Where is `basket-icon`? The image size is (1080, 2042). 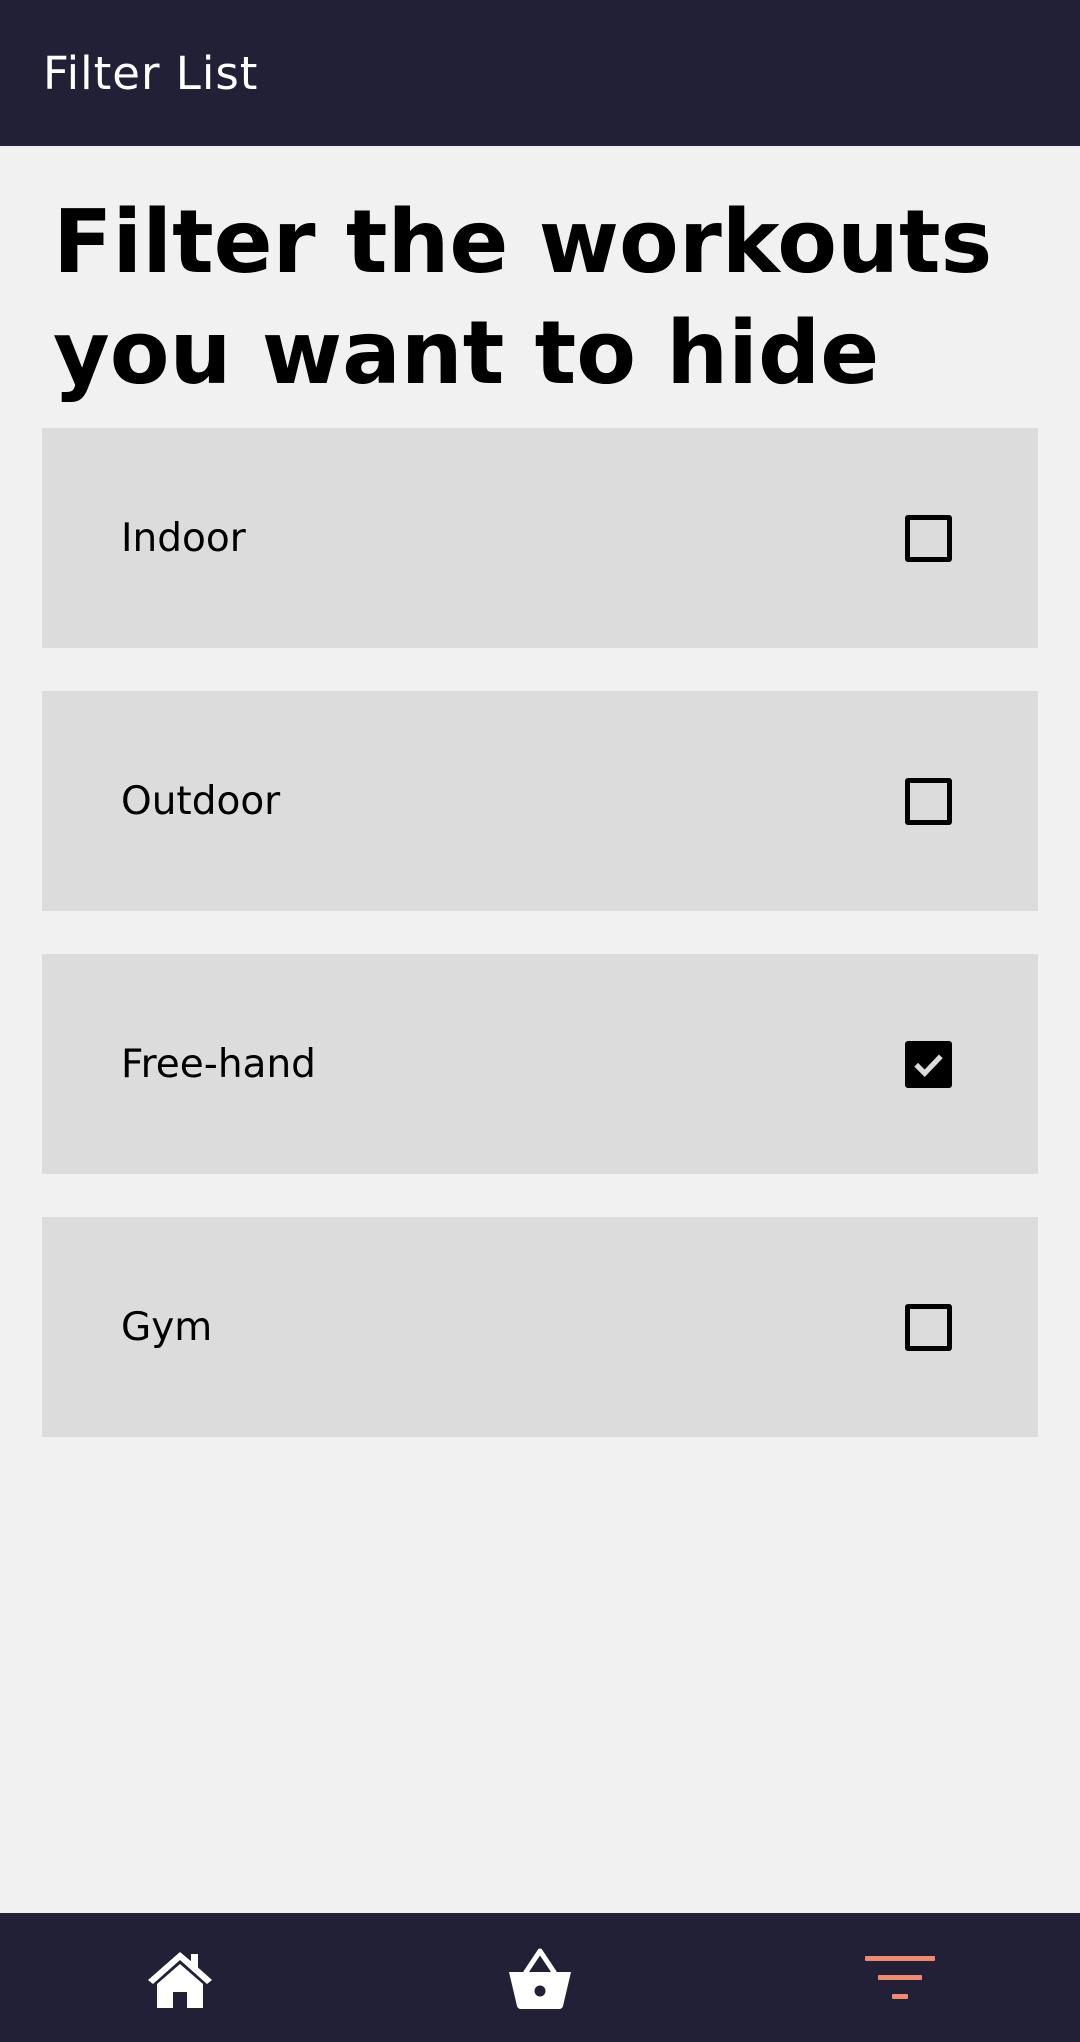 basket-icon is located at coordinates (540, 1978).